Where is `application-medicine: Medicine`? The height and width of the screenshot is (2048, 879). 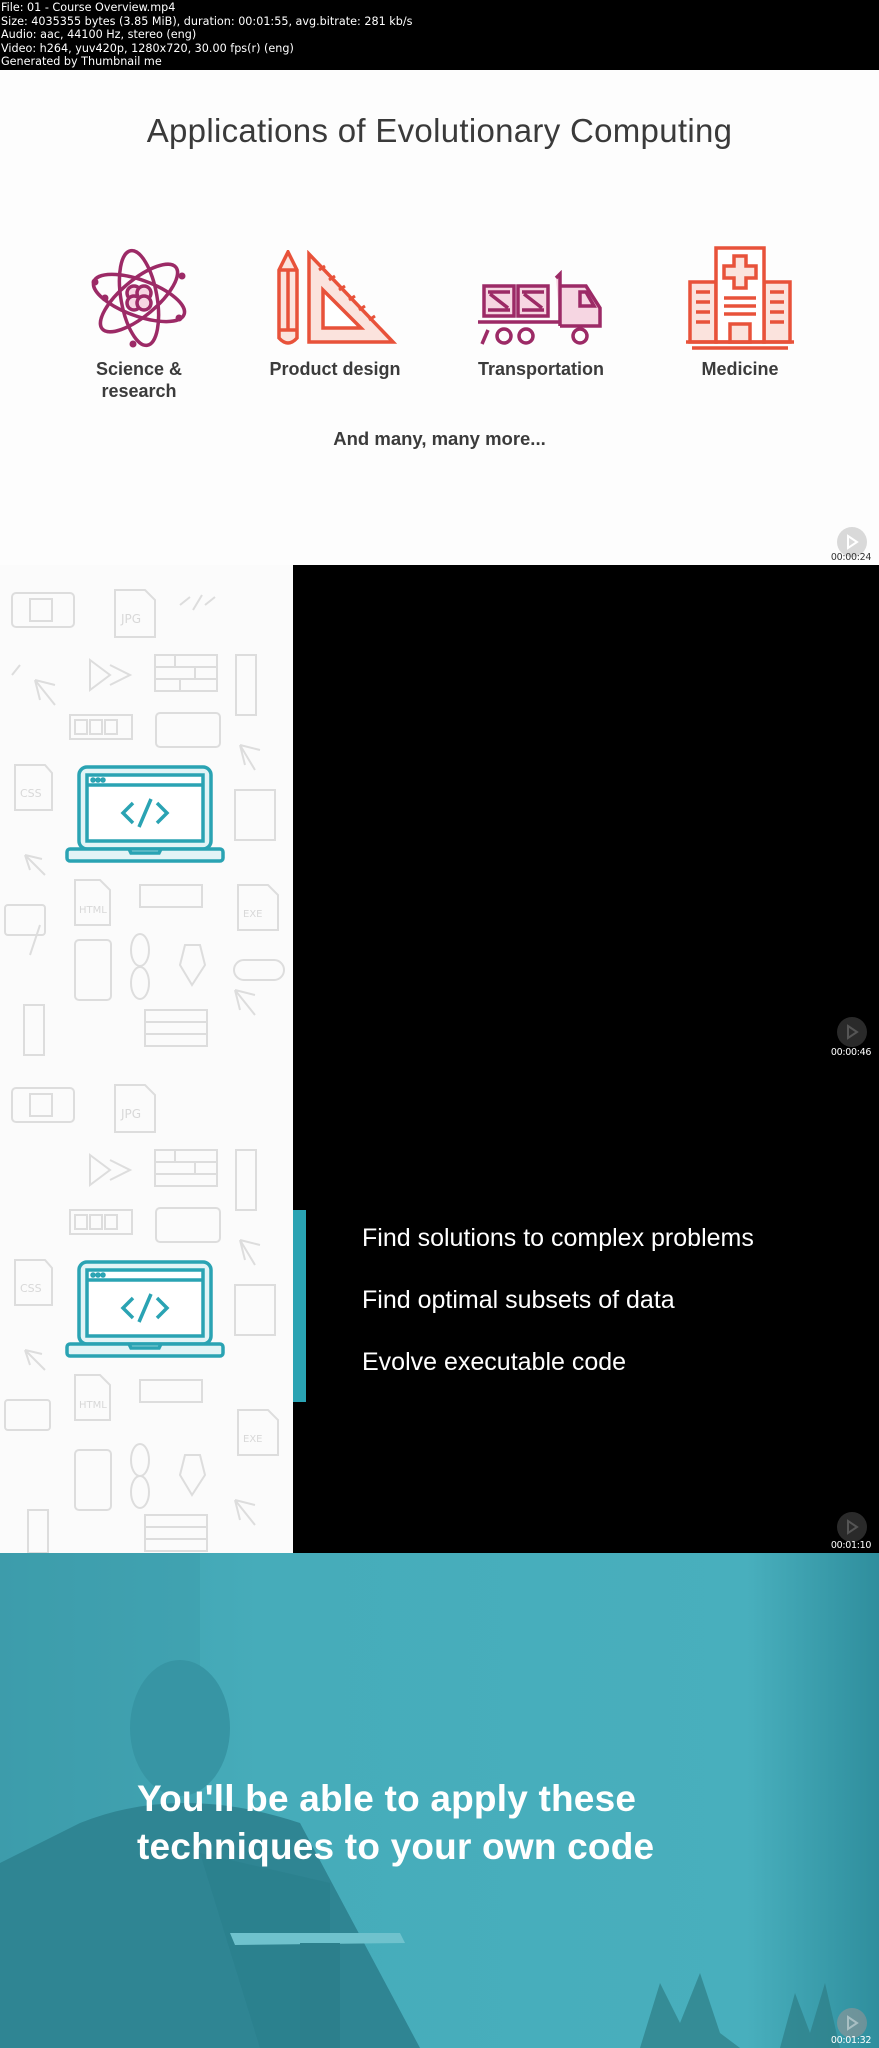
application-medicine: Medicine is located at coordinates (740, 311).